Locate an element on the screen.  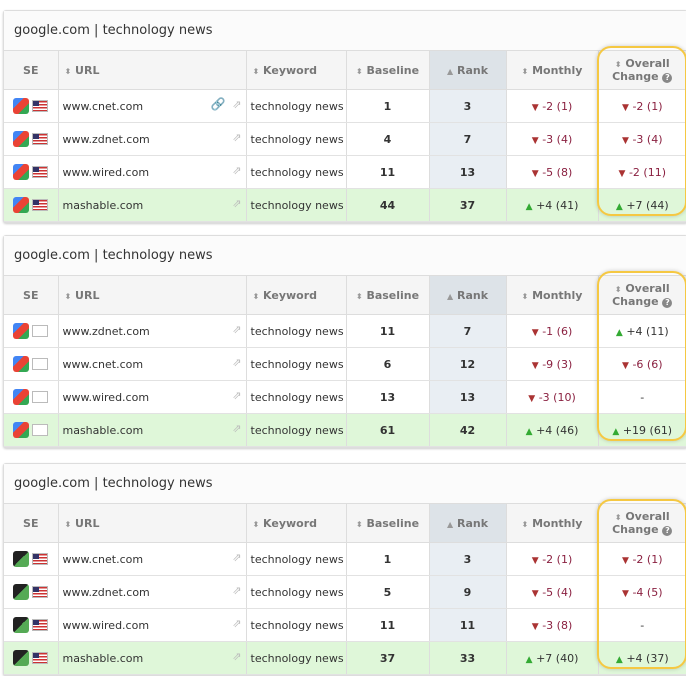
monthly-cell: ▼ -3 (4) is located at coordinates (552, 139).